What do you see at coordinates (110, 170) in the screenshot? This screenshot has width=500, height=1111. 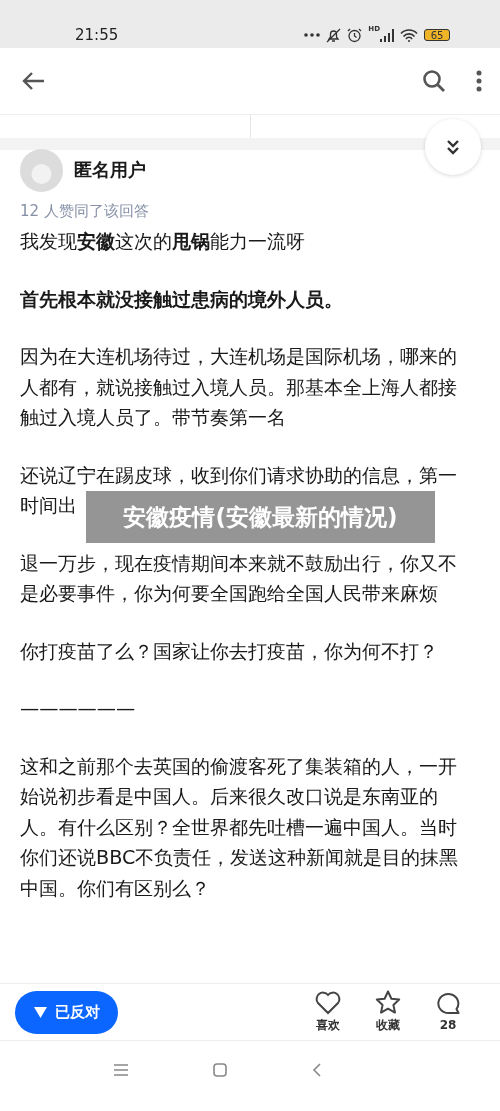 I see `author-name: 匿名用户` at bounding box center [110, 170].